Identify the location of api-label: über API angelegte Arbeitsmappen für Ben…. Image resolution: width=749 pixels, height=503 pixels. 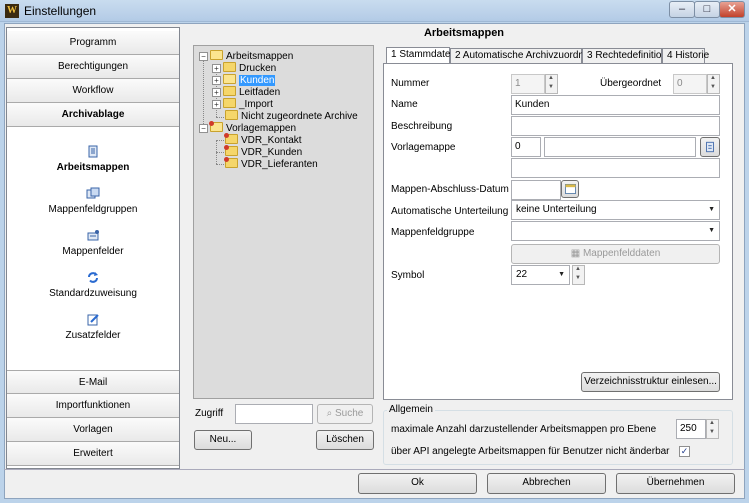
(530, 451).